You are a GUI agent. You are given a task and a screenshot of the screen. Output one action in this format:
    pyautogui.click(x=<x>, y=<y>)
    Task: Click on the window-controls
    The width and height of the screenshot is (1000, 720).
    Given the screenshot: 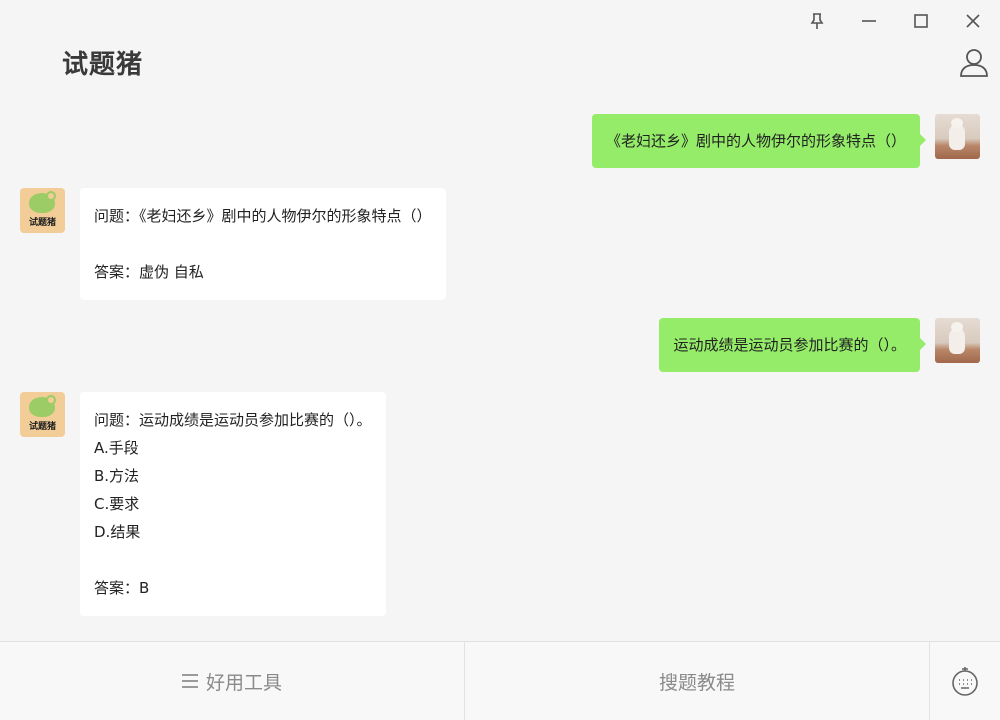 What is the action you would take?
    pyautogui.click(x=895, y=21)
    